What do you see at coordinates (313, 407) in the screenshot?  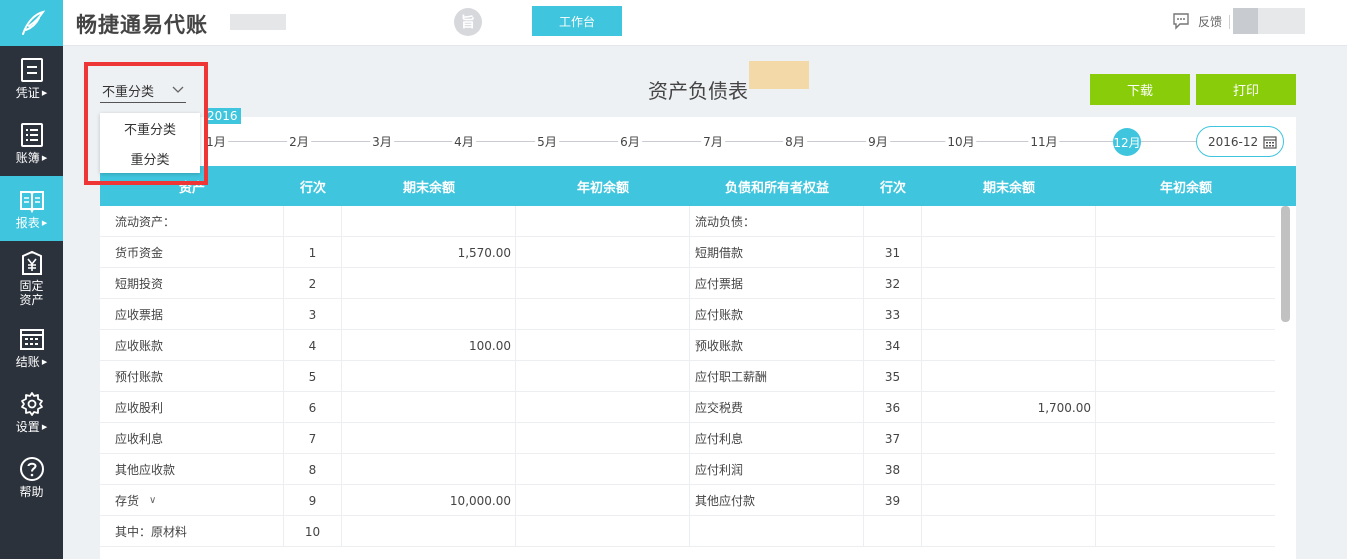 I see `asset-line-cell: 6` at bounding box center [313, 407].